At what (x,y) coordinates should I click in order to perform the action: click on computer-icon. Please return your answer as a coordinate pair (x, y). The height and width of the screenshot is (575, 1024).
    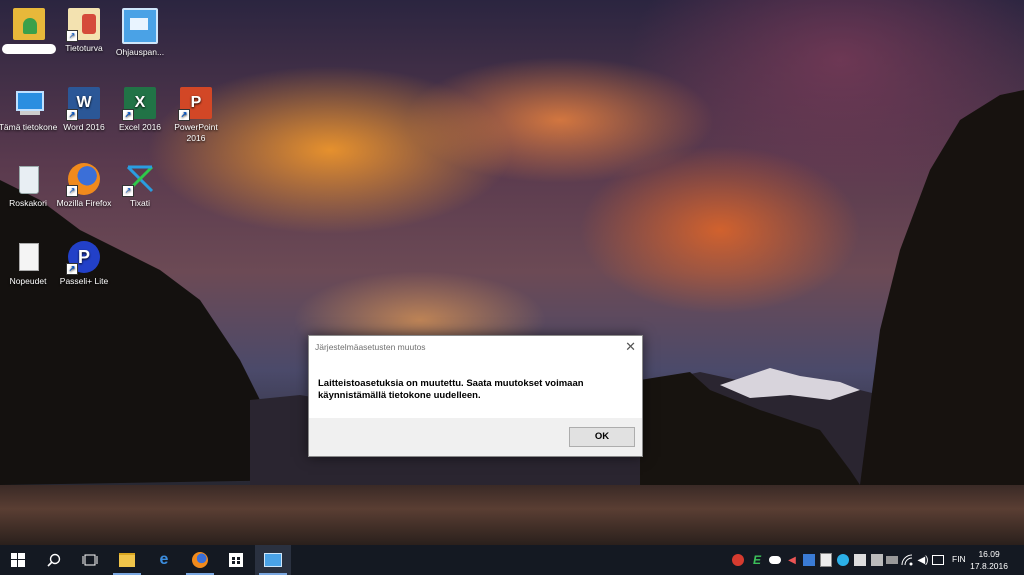
    Looking at the image, I should click on (28, 103).